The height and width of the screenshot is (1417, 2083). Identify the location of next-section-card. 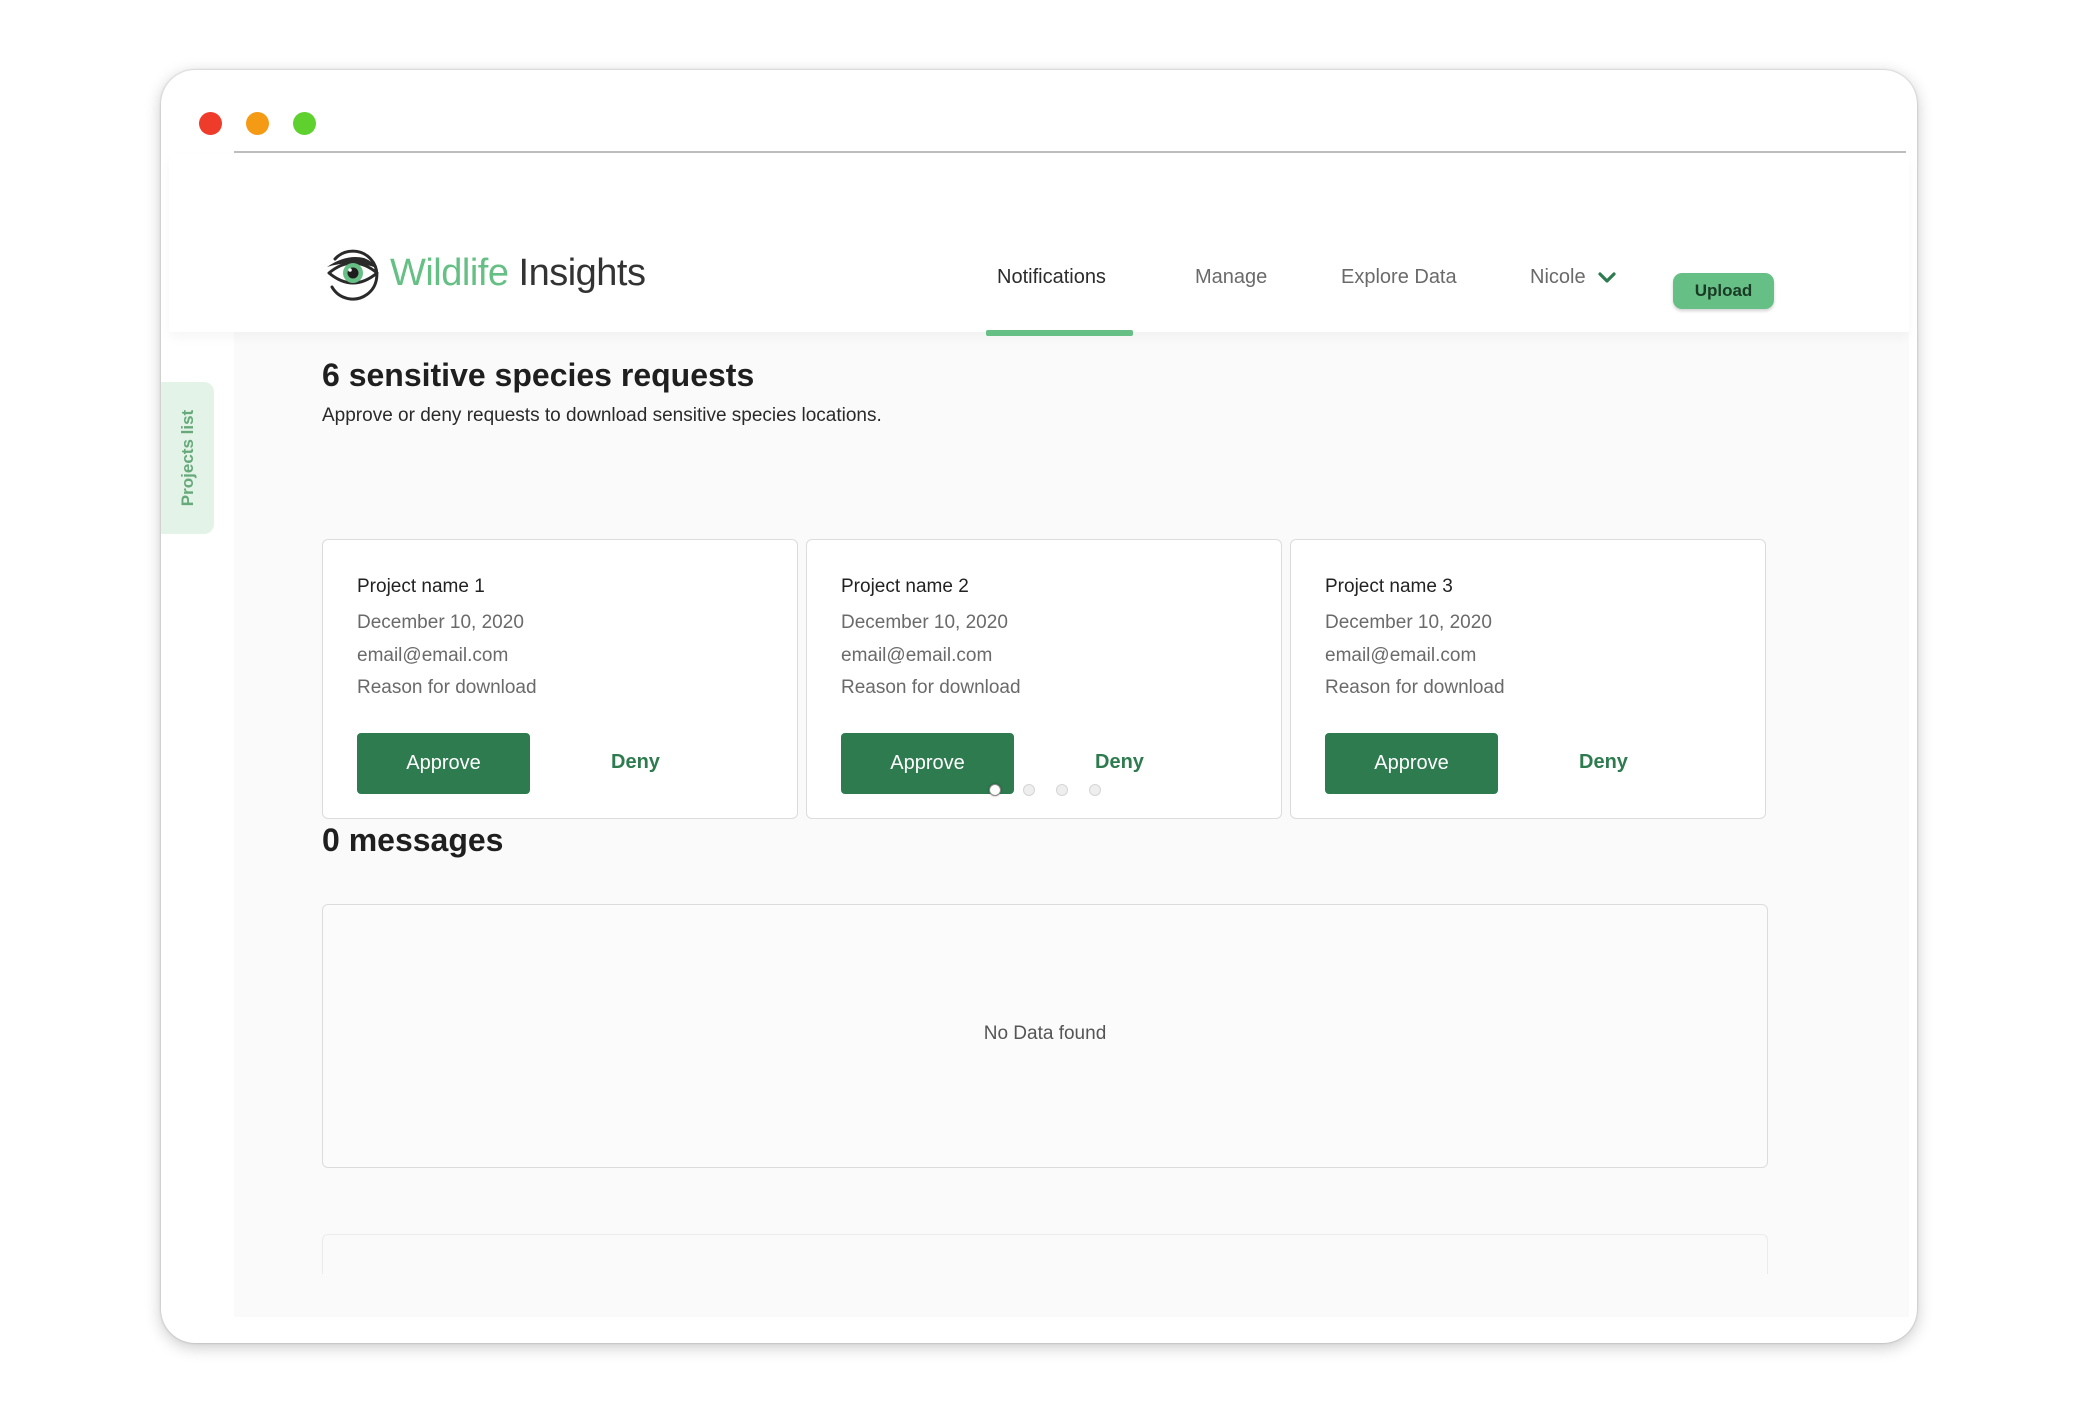
(1045, 1254).